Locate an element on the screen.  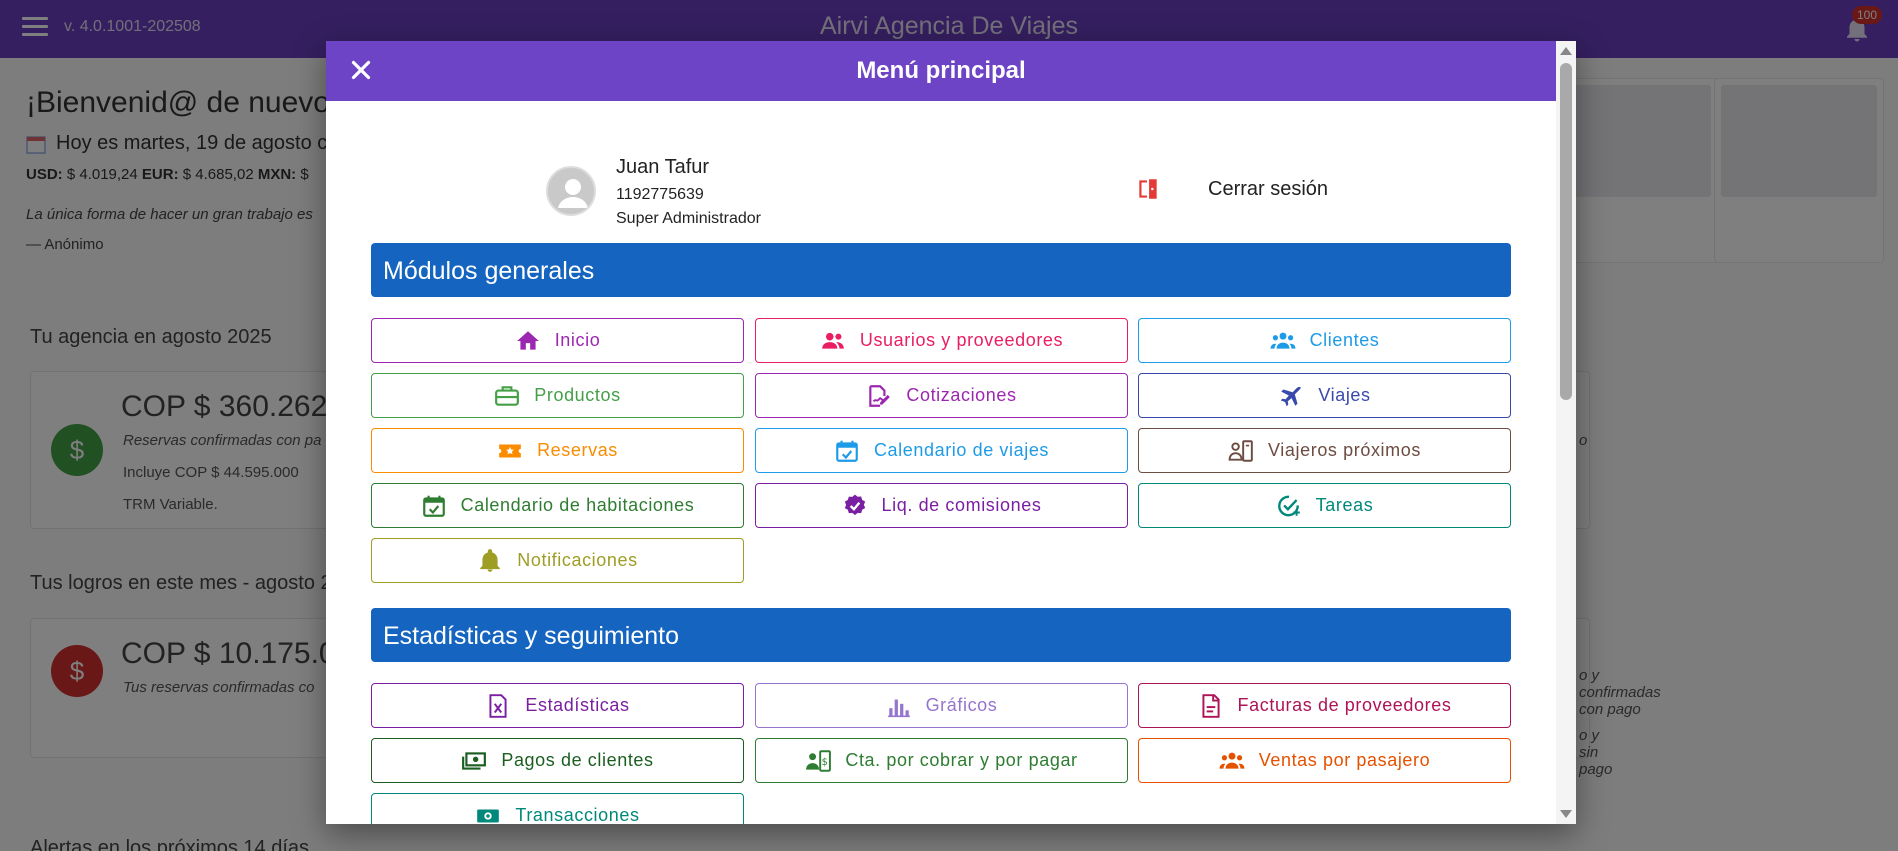
menu-button-label: Estadísticas is located at coordinates (577, 705).